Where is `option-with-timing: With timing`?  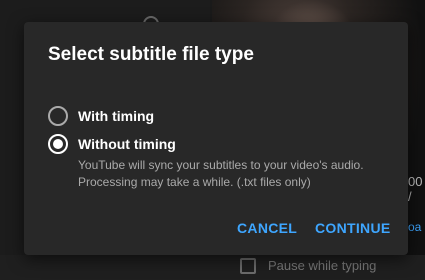 option-with-timing: With timing is located at coordinates (101, 116).